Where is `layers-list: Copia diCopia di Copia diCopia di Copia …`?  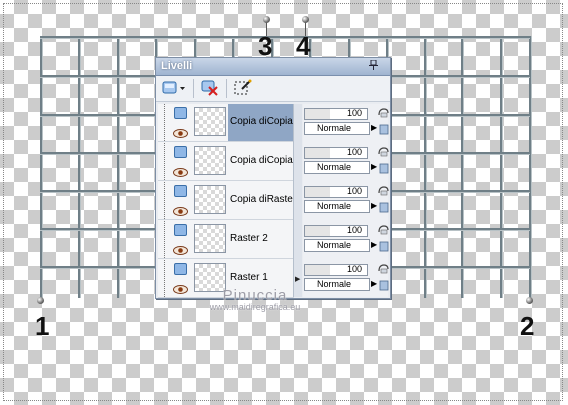
layers-list: Copia diCopia di Copia diCopia di Copia … is located at coordinates (226, 201).